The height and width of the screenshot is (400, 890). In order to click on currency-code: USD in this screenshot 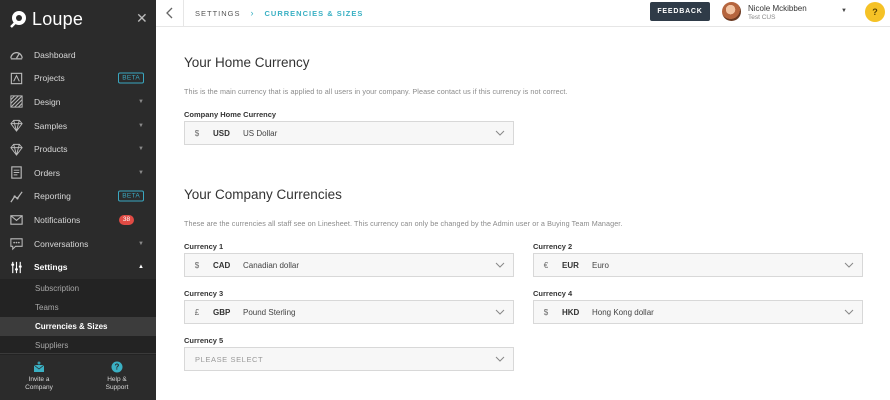, I will do `click(221, 133)`.